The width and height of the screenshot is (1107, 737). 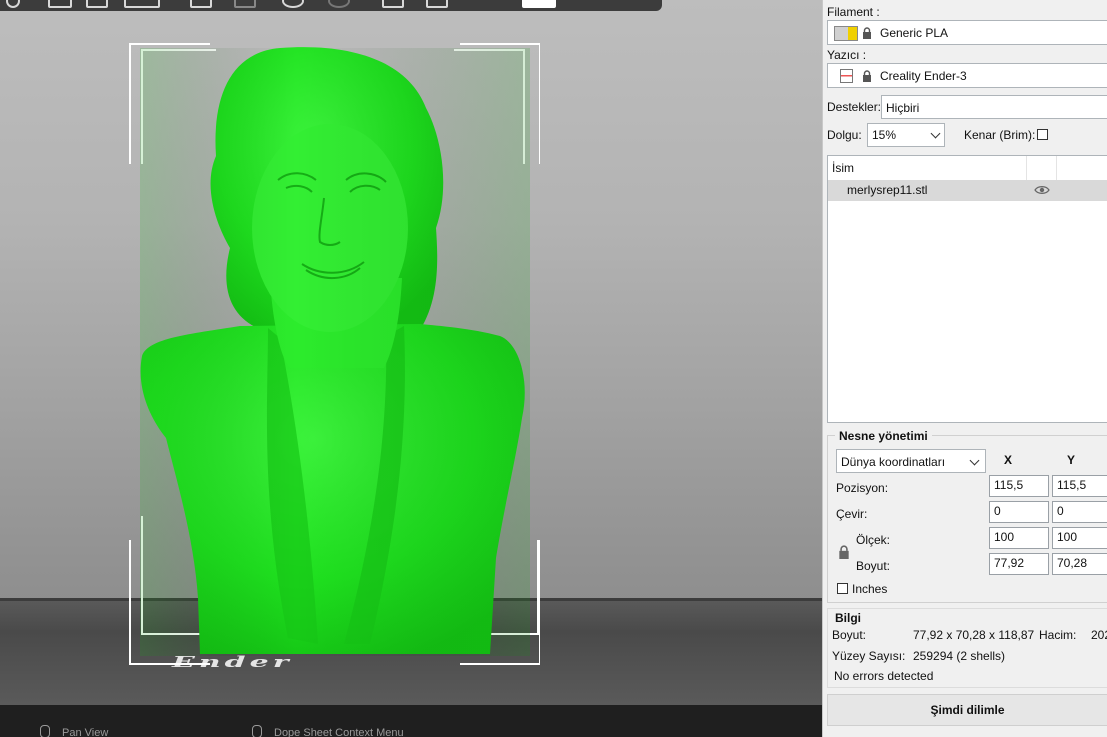 I want to click on status-bar: Pan View Dope Sheet Context Menu, so click(x=411, y=721).